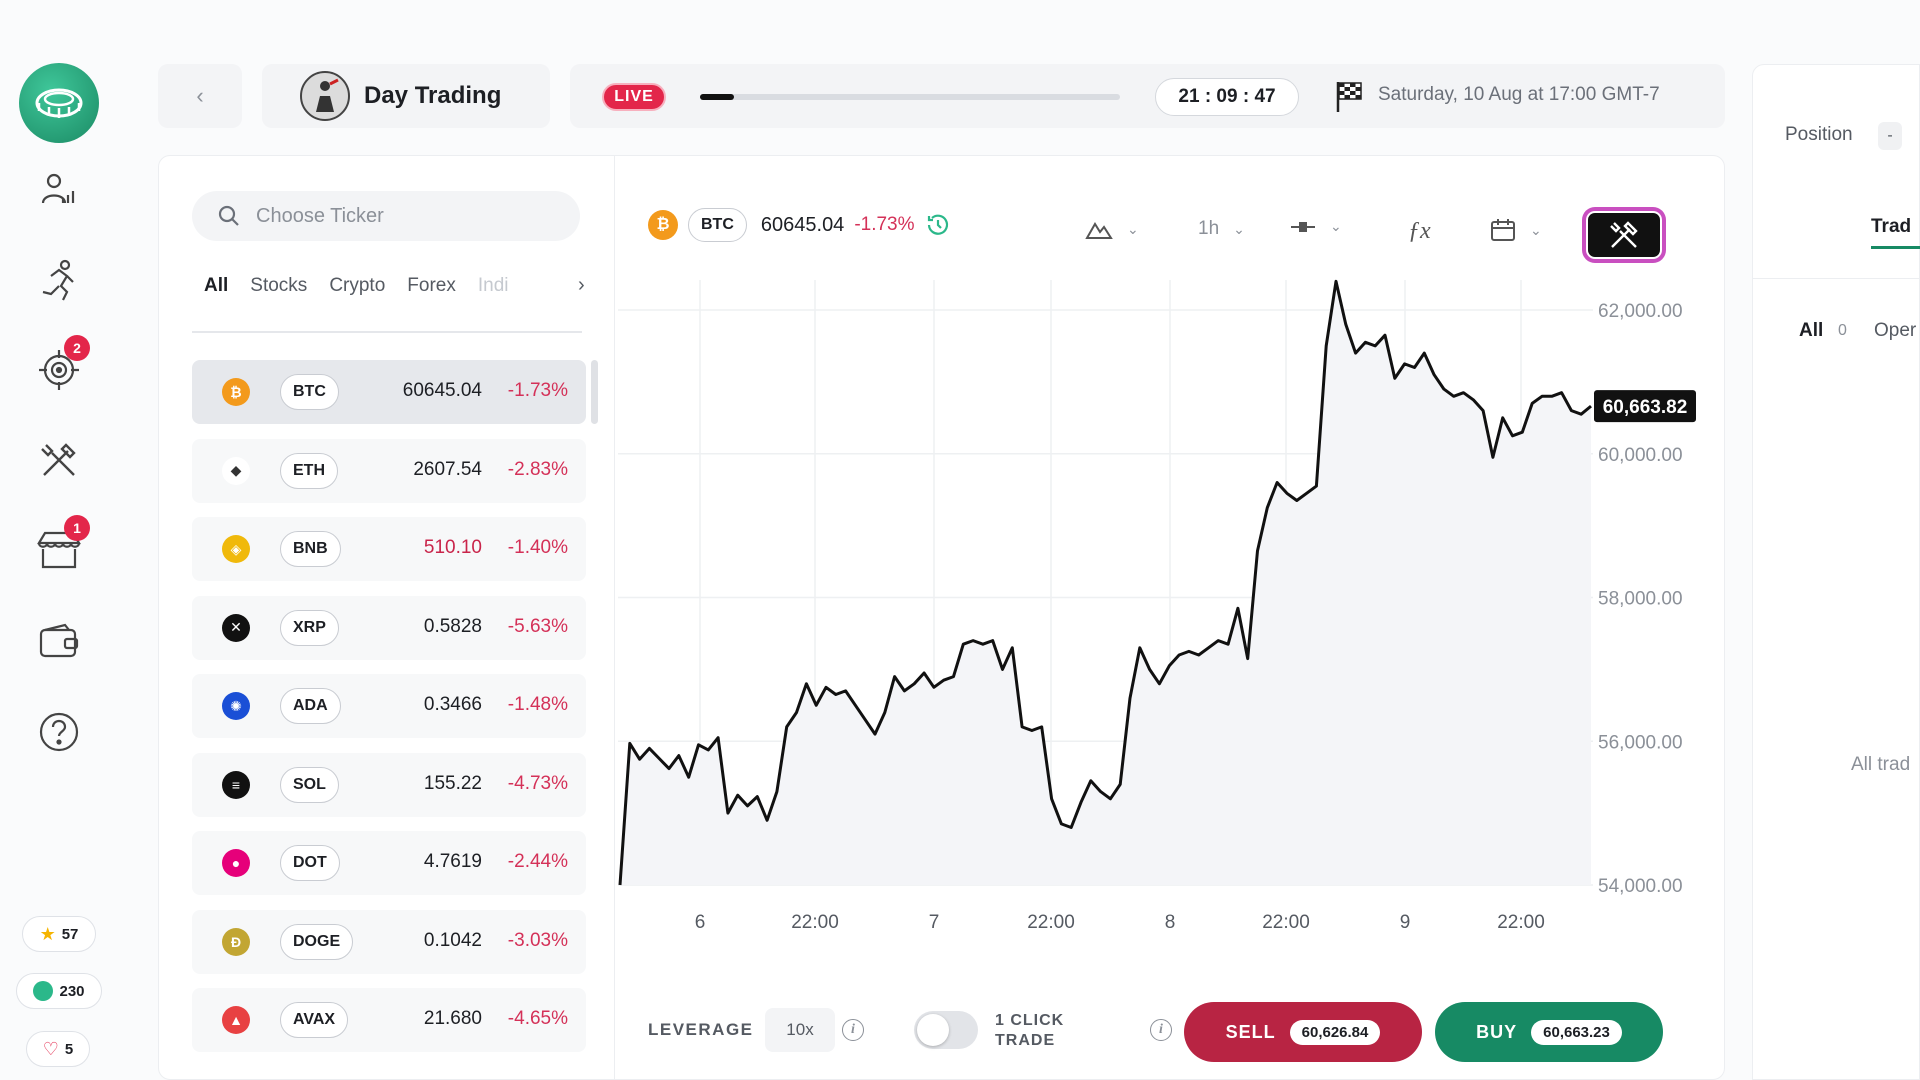  I want to click on avax-coin-icon: ▲, so click(236, 1020).